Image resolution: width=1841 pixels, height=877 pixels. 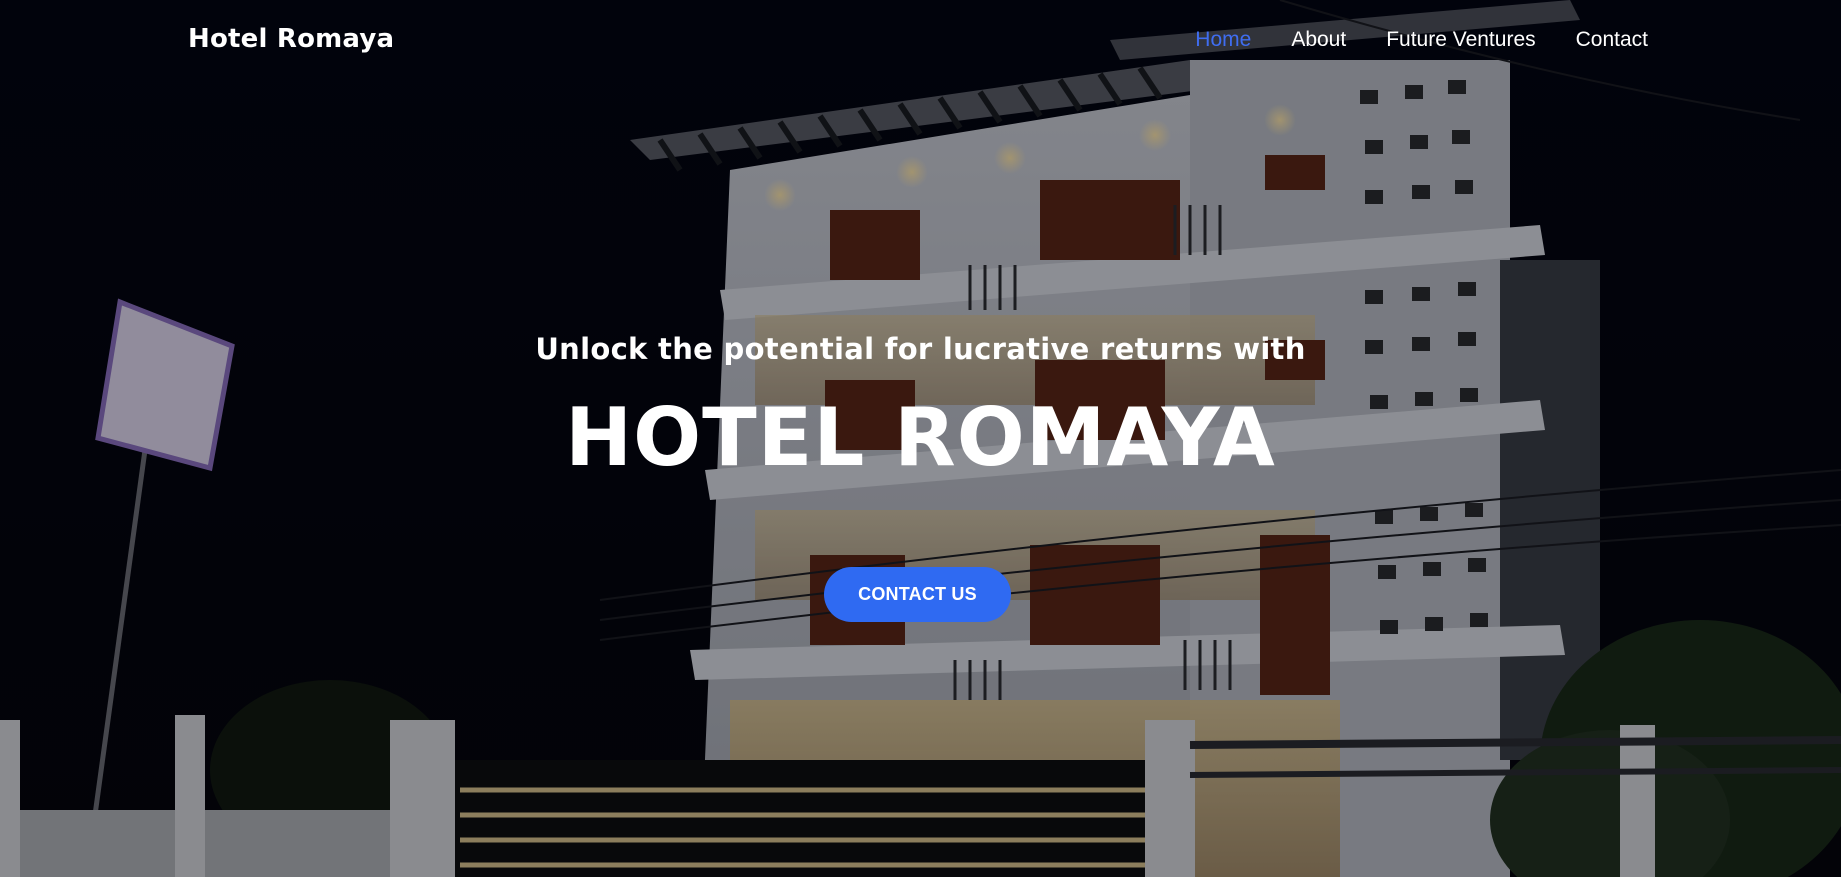 What do you see at coordinates (291, 39) in the screenshot?
I see `brand-logo-link: Hotel Romaya` at bounding box center [291, 39].